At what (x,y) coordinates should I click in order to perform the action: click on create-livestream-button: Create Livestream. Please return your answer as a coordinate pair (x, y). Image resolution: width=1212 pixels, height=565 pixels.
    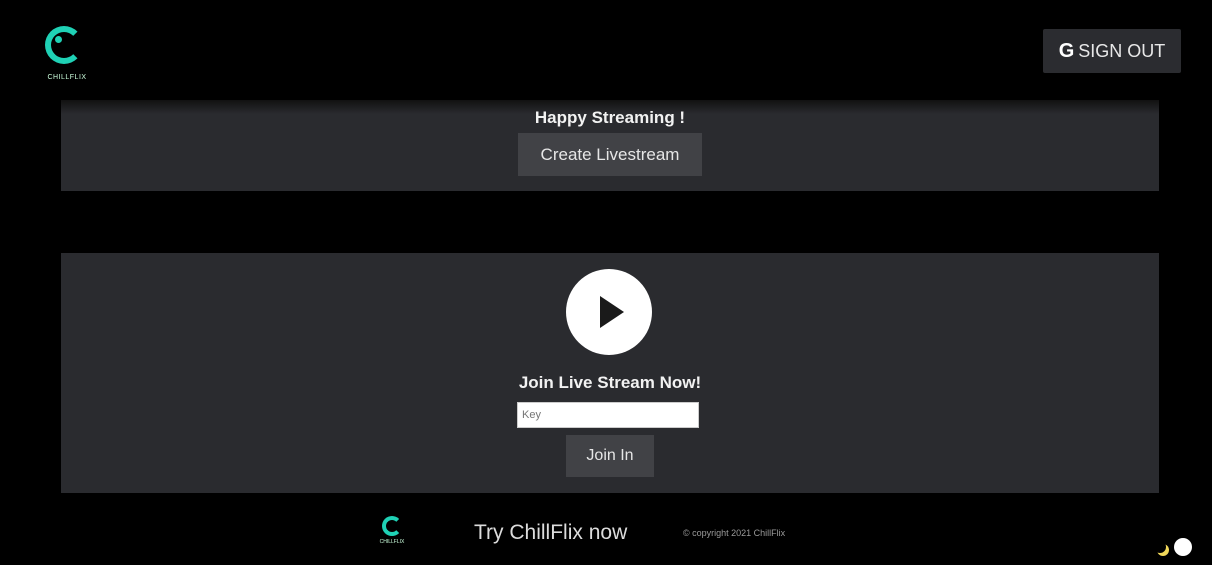
    Looking at the image, I should click on (610, 154).